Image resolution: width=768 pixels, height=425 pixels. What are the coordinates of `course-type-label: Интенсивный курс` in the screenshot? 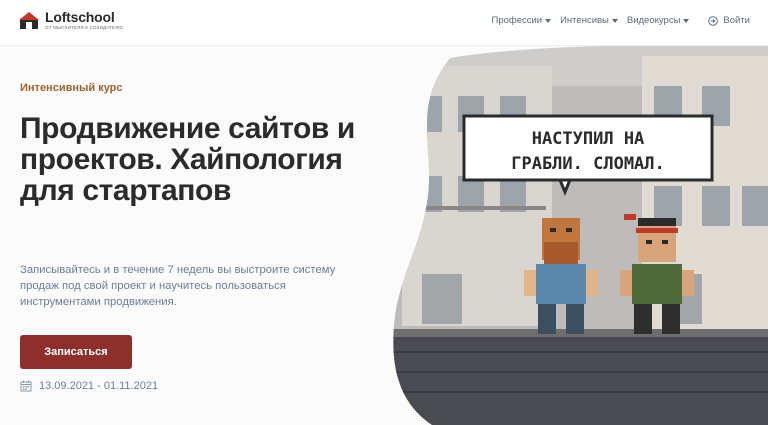 It's located at (71, 88).